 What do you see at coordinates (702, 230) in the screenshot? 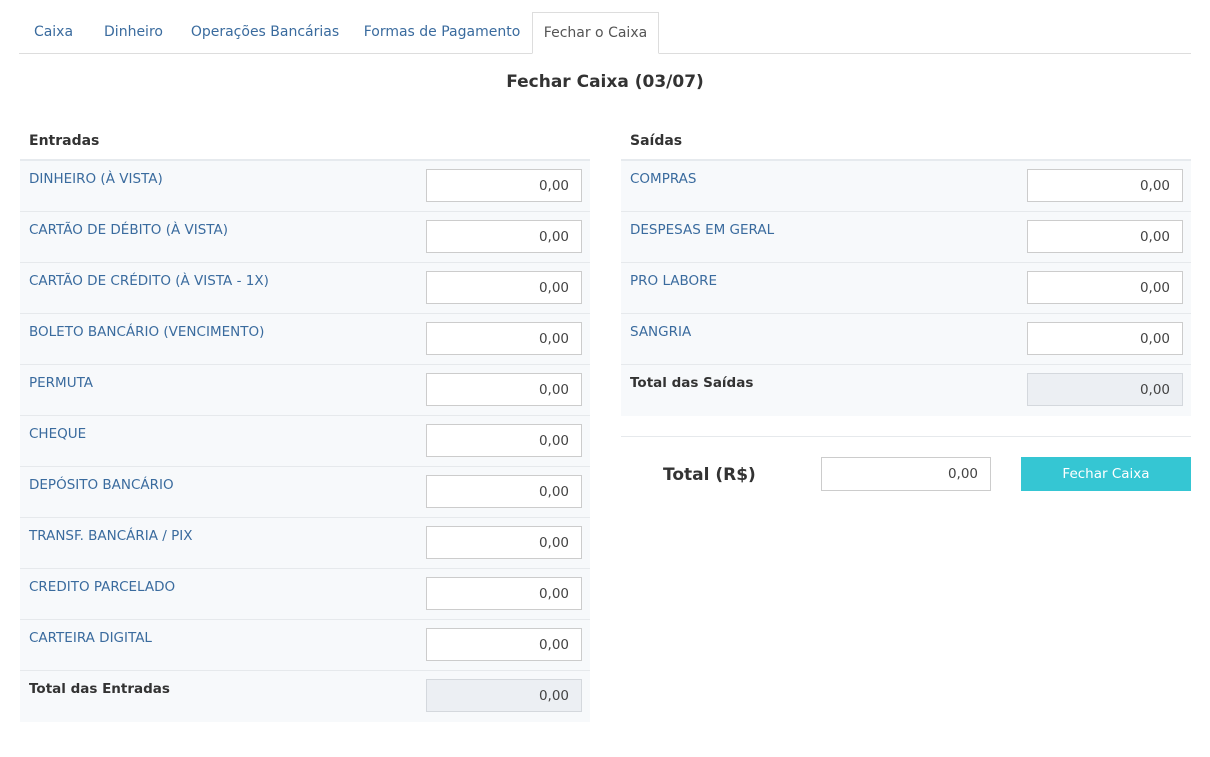
I see `row-label: DESPESAS EM GERAL` at bounding box center [702, 230].